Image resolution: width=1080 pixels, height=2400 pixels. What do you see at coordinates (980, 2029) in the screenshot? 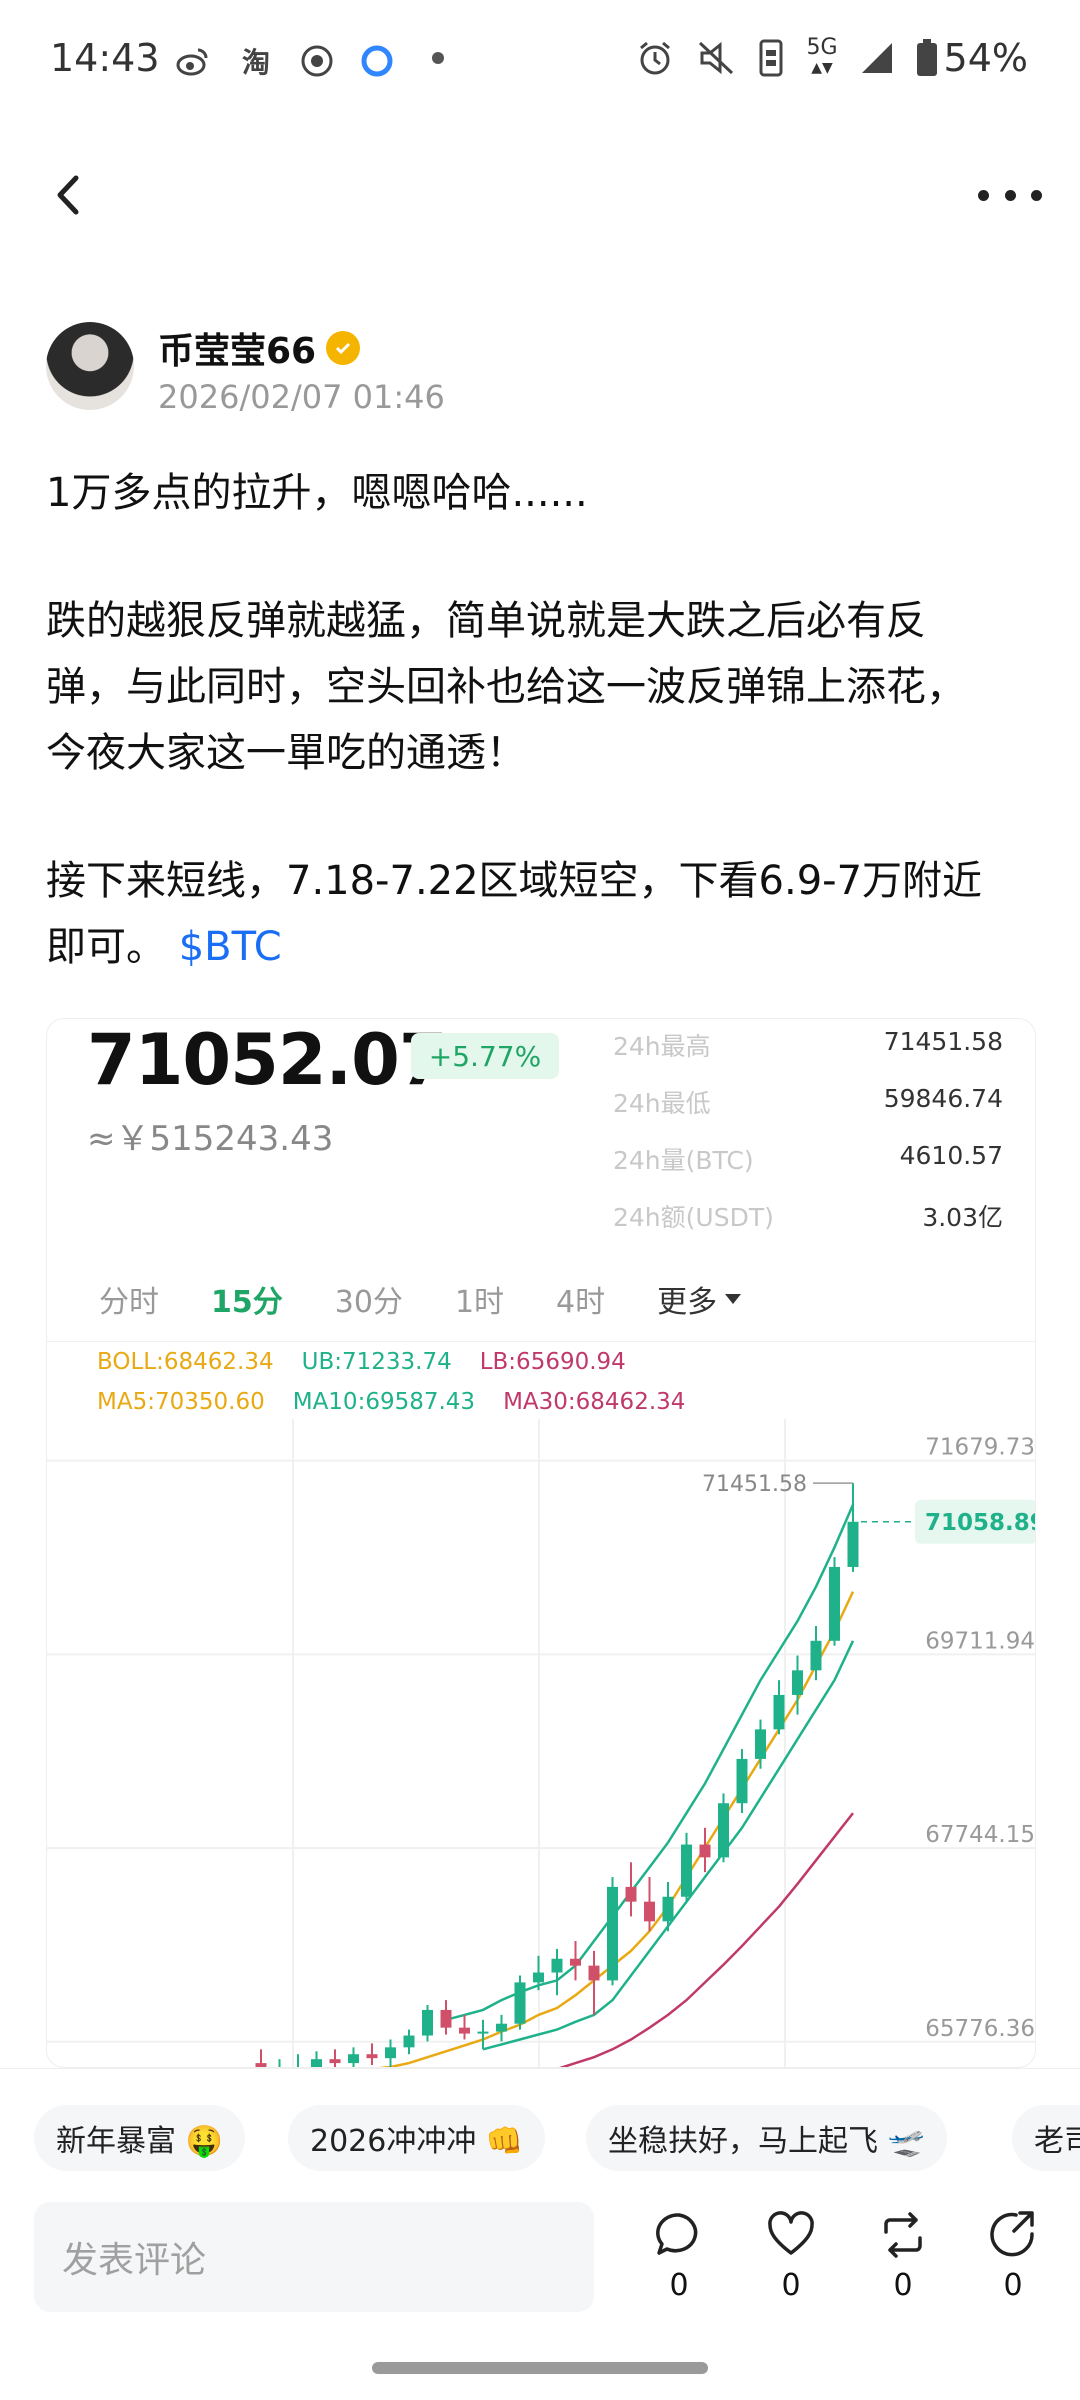
I see `y-tick-label: 65776.36` at bounding box center [980, 2029].